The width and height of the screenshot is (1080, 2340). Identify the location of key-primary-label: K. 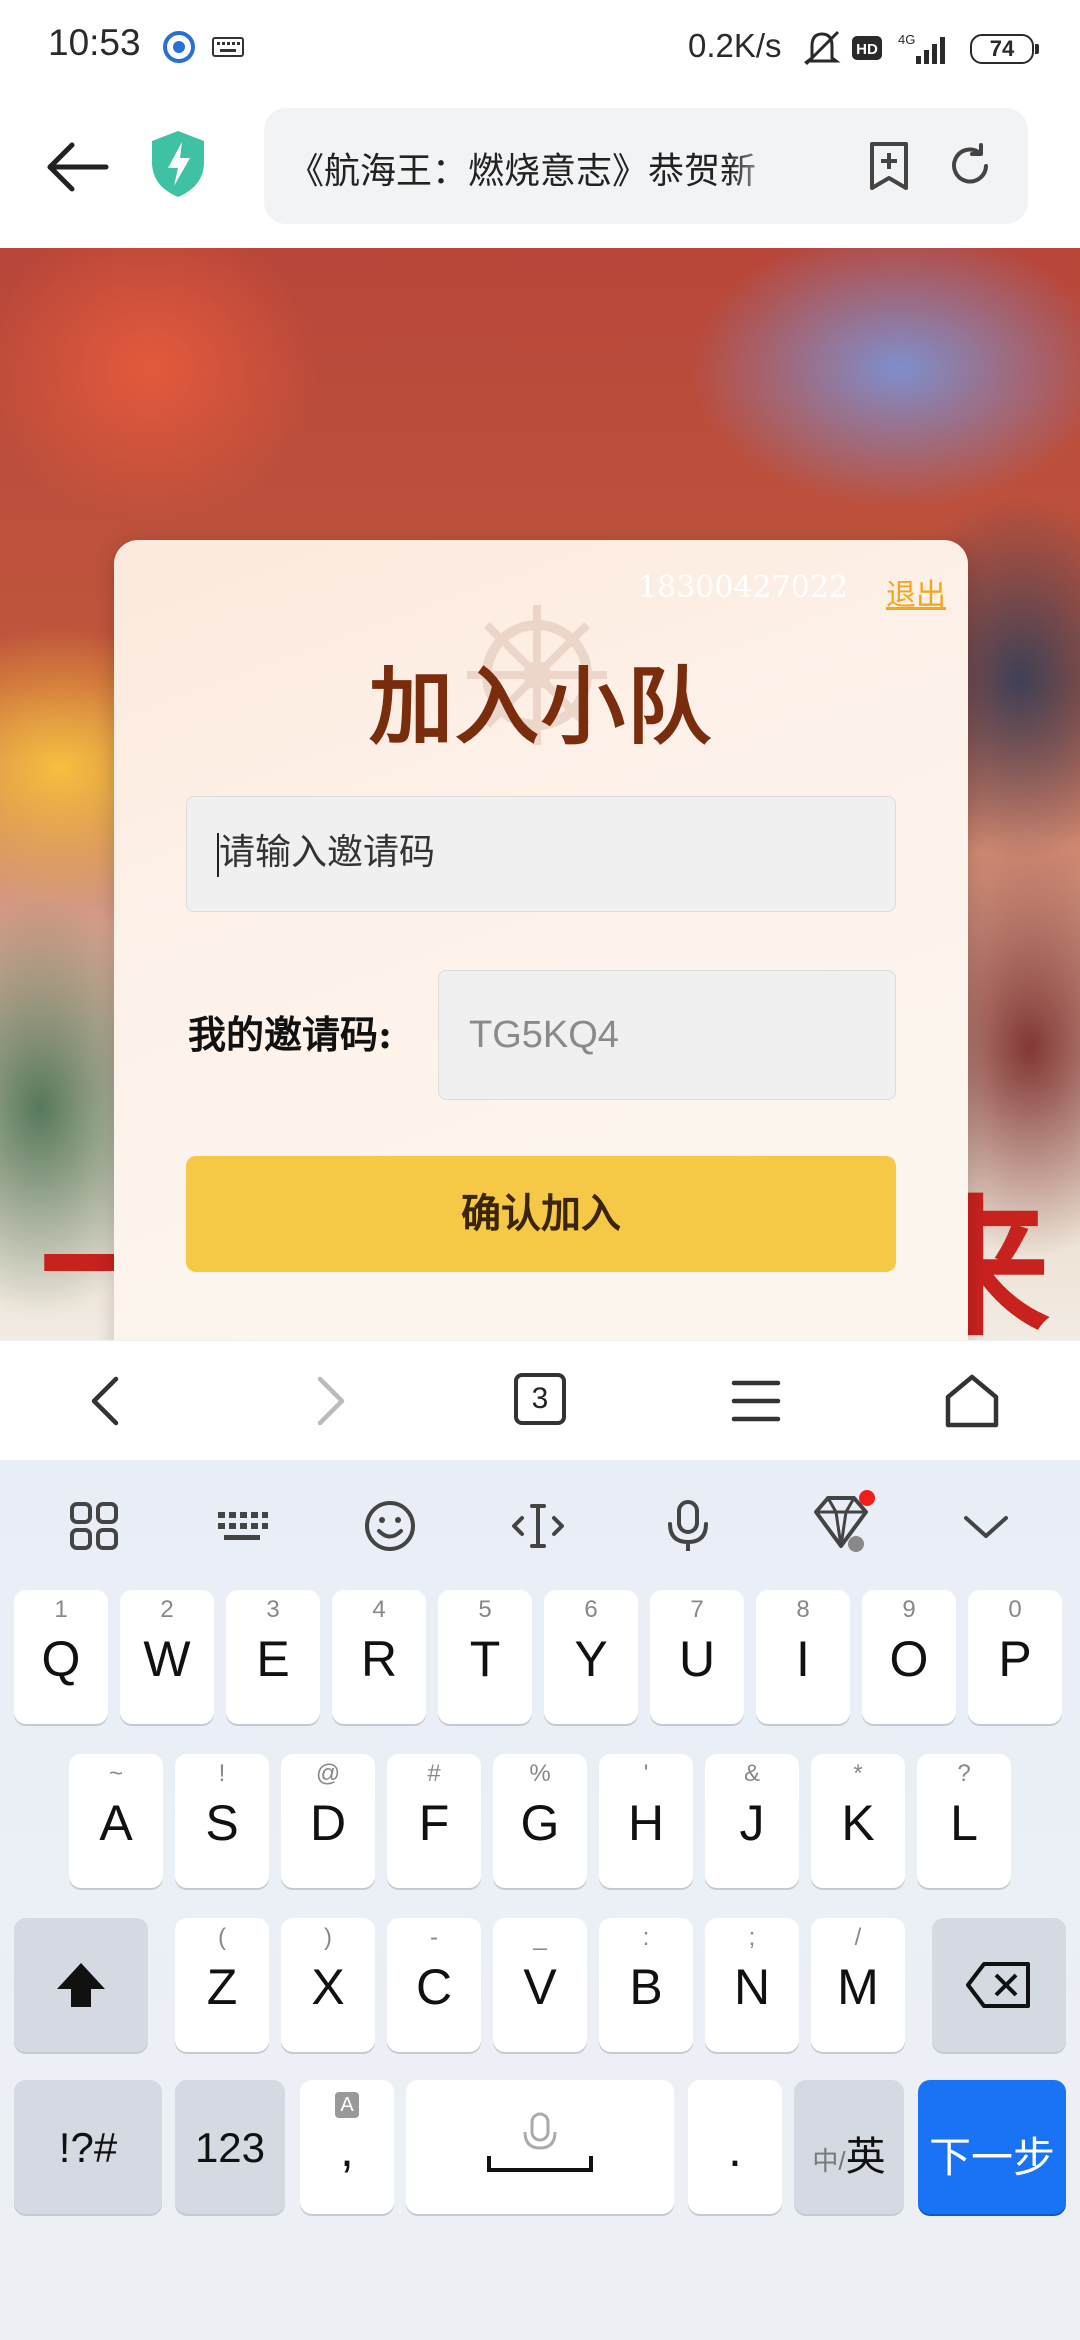
(858, 1823).